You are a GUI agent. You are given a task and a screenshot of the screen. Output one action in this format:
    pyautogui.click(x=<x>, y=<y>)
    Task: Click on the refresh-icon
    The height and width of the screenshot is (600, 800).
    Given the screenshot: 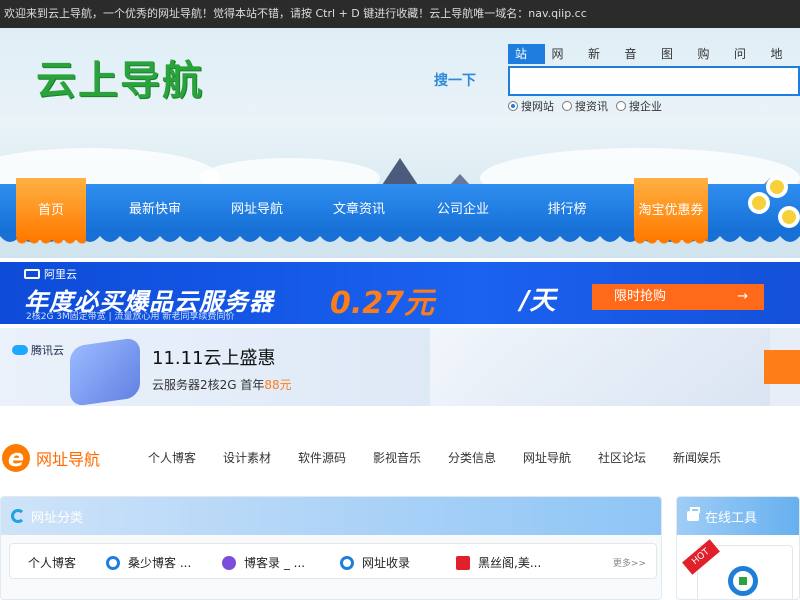 What is the action you would take?
    pyautogui.click(x=18, y=516)
    